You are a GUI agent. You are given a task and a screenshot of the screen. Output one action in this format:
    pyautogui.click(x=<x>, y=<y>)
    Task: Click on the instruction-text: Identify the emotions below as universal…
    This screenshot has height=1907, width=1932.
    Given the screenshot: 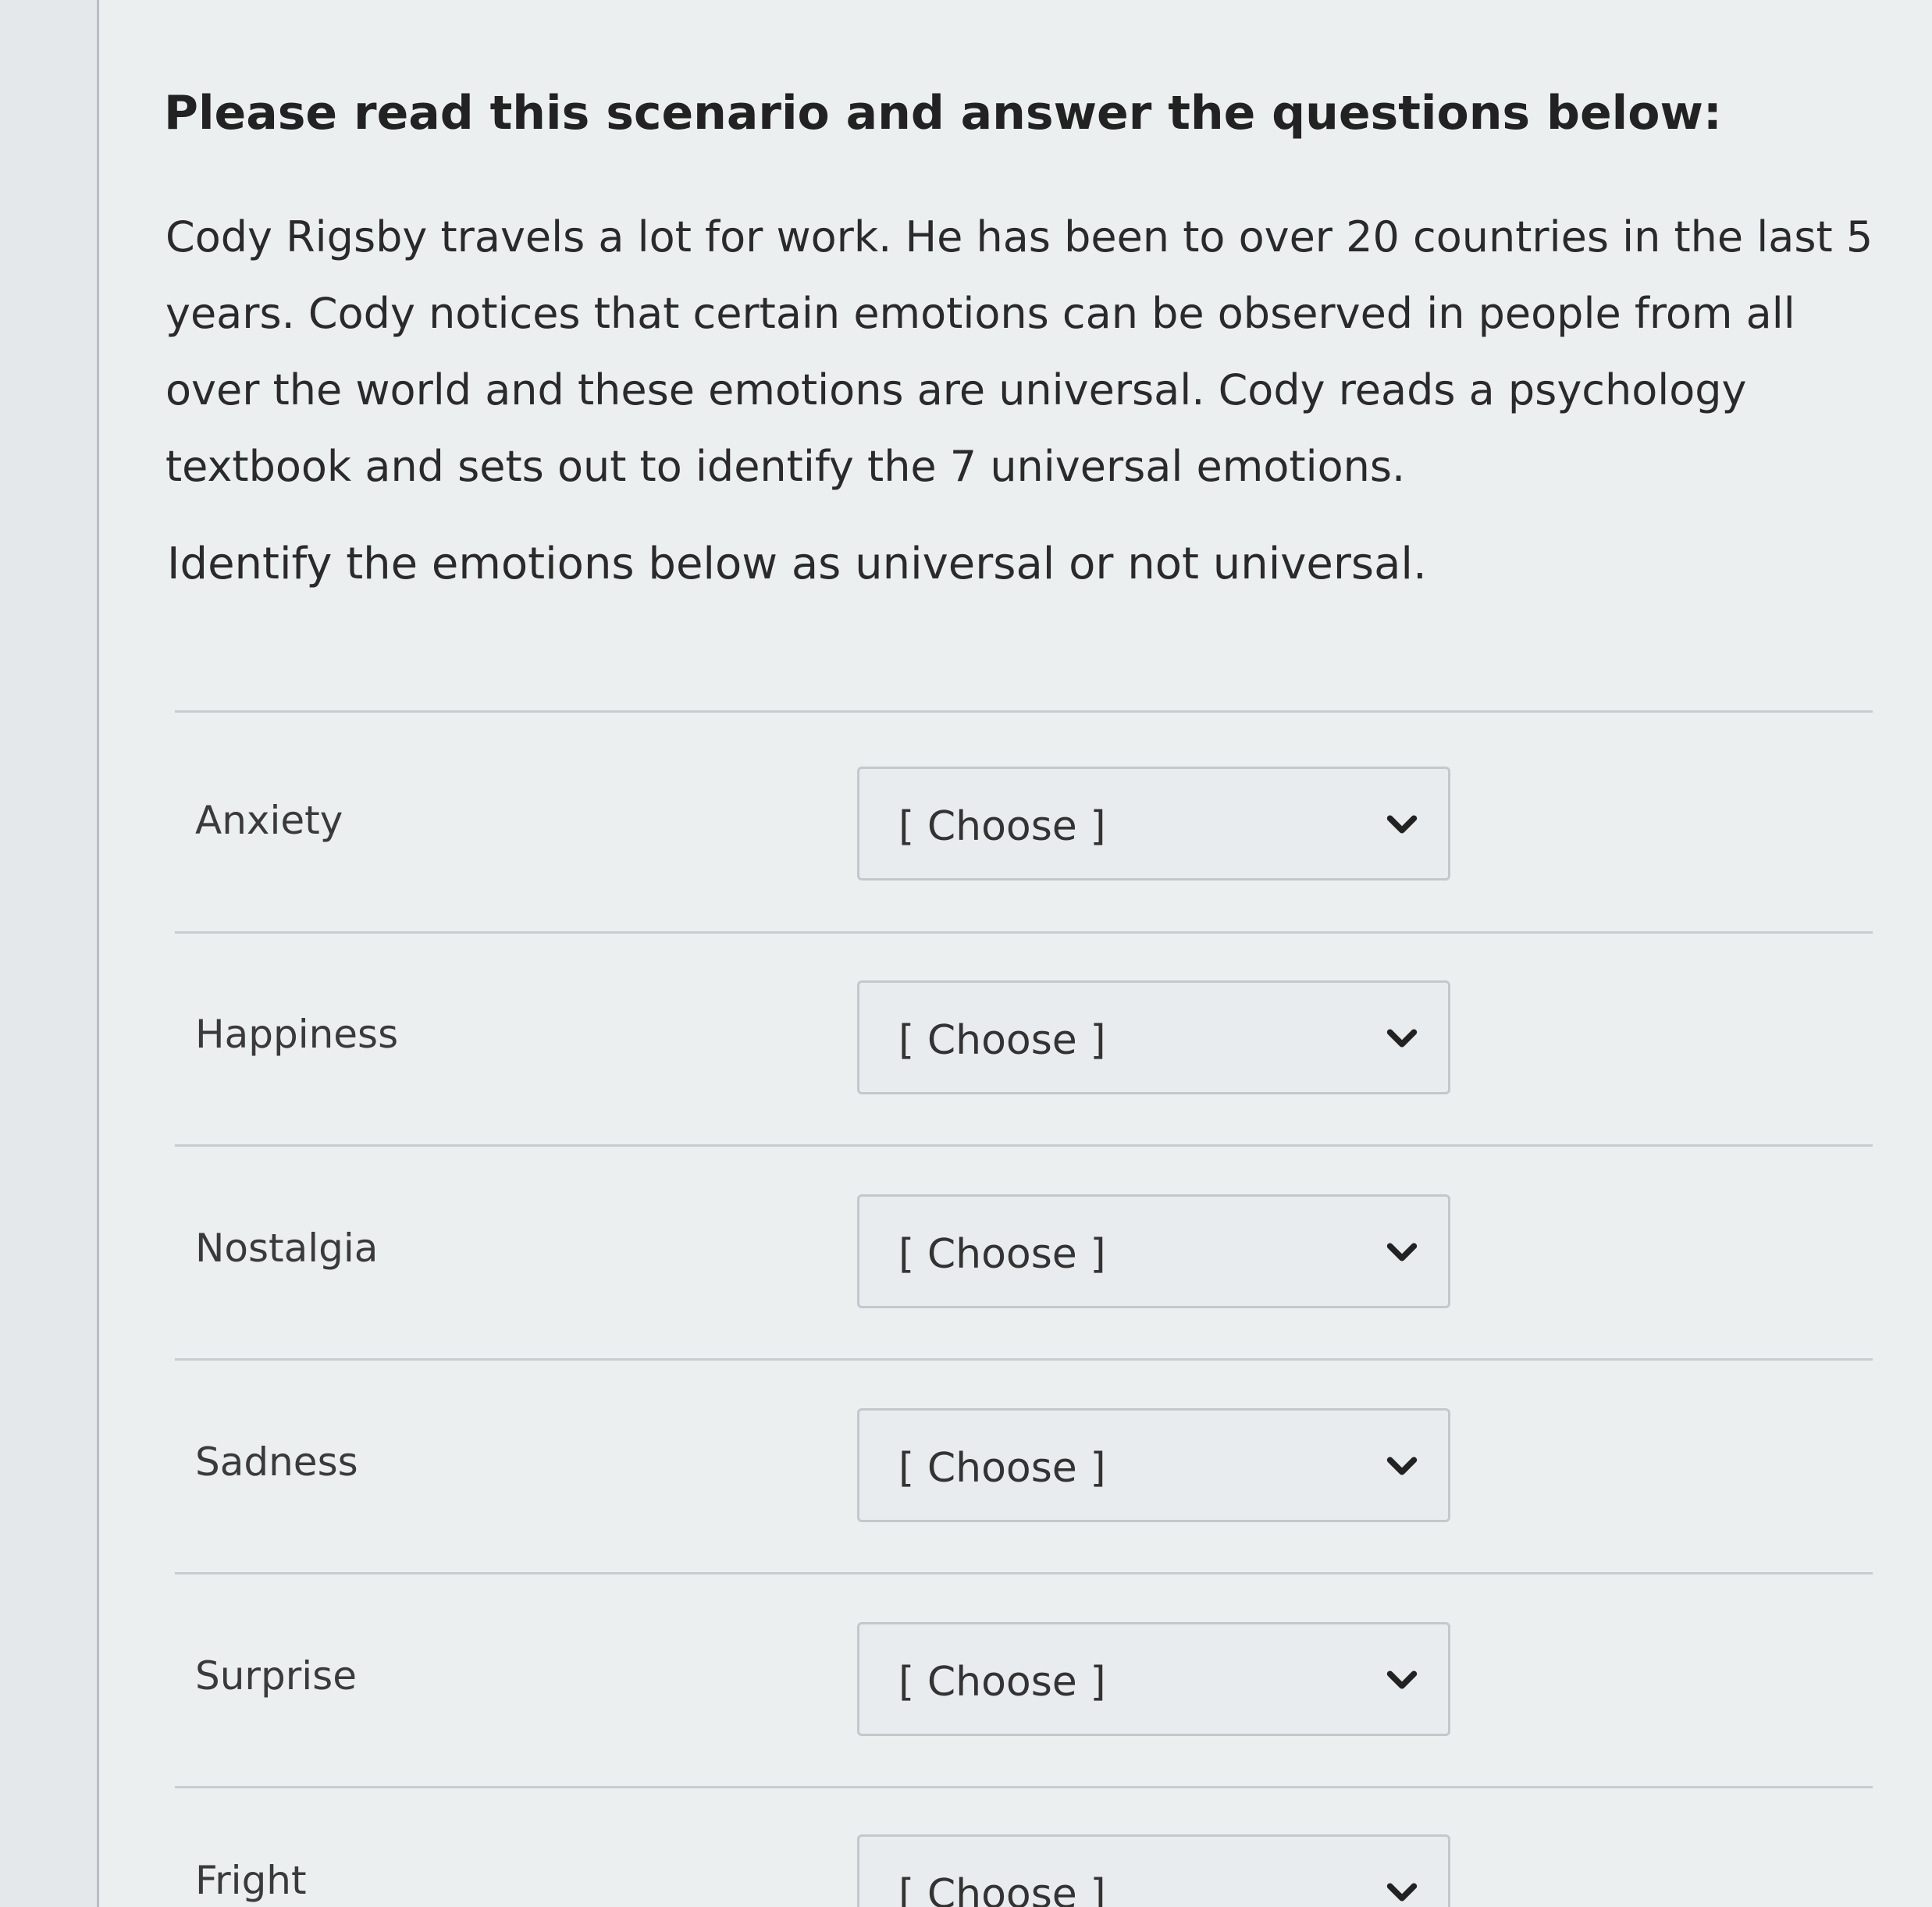 What is the action you would take?
    pyautogui.click(x=797, y=564)
    